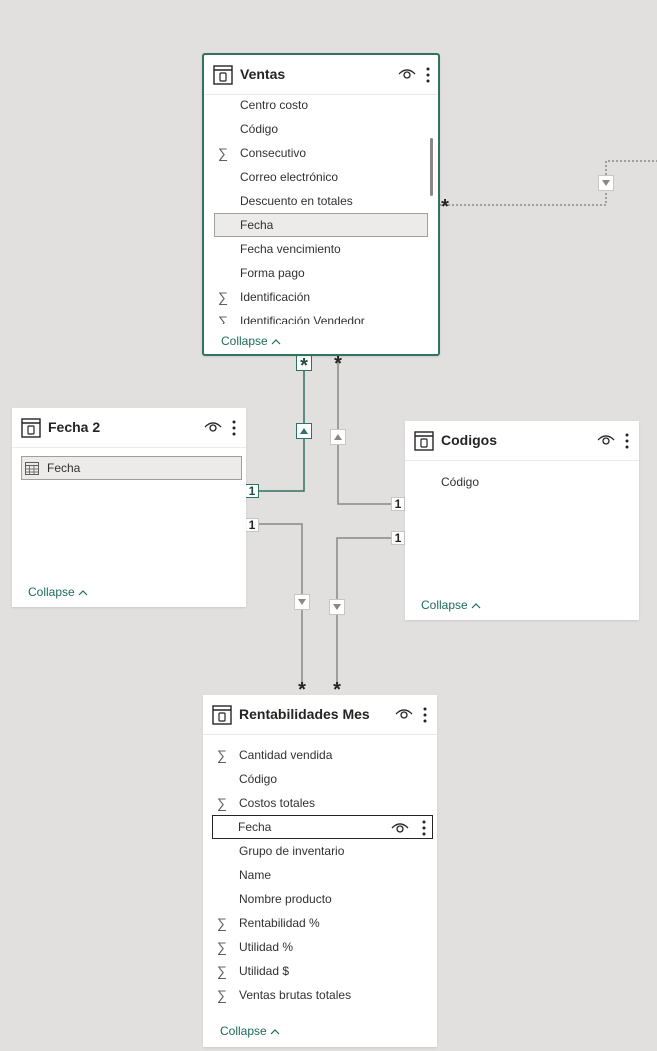 The image size is (657, 1051). I want to click on scrollbar, so click(431, 167).